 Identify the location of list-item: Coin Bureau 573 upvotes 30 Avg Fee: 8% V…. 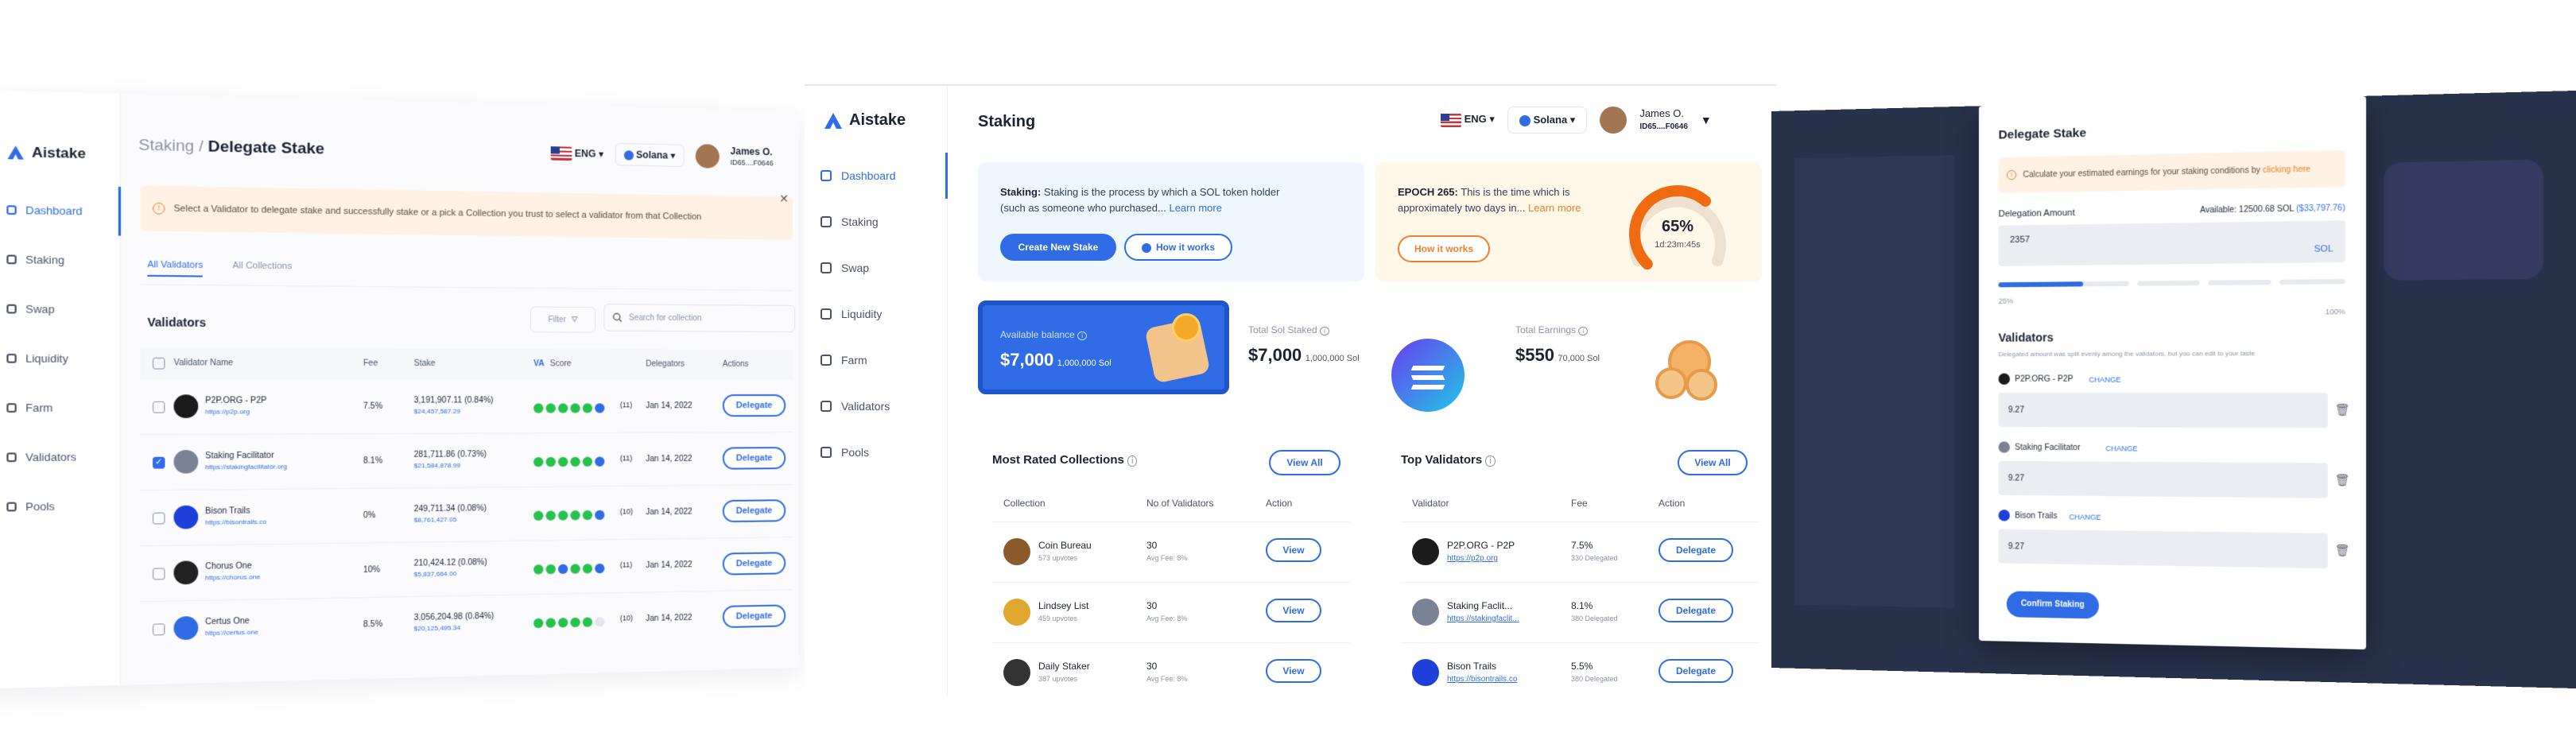
(1171, 552).